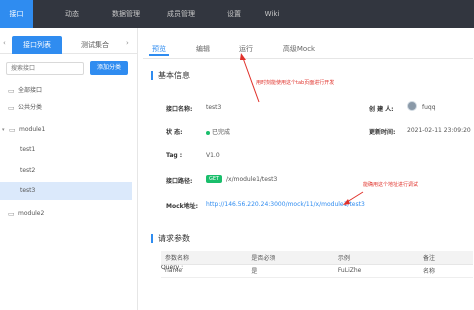 This screenshot has width=474, height=310. I want to click on tag-value: V1.0, so click(213, 155).